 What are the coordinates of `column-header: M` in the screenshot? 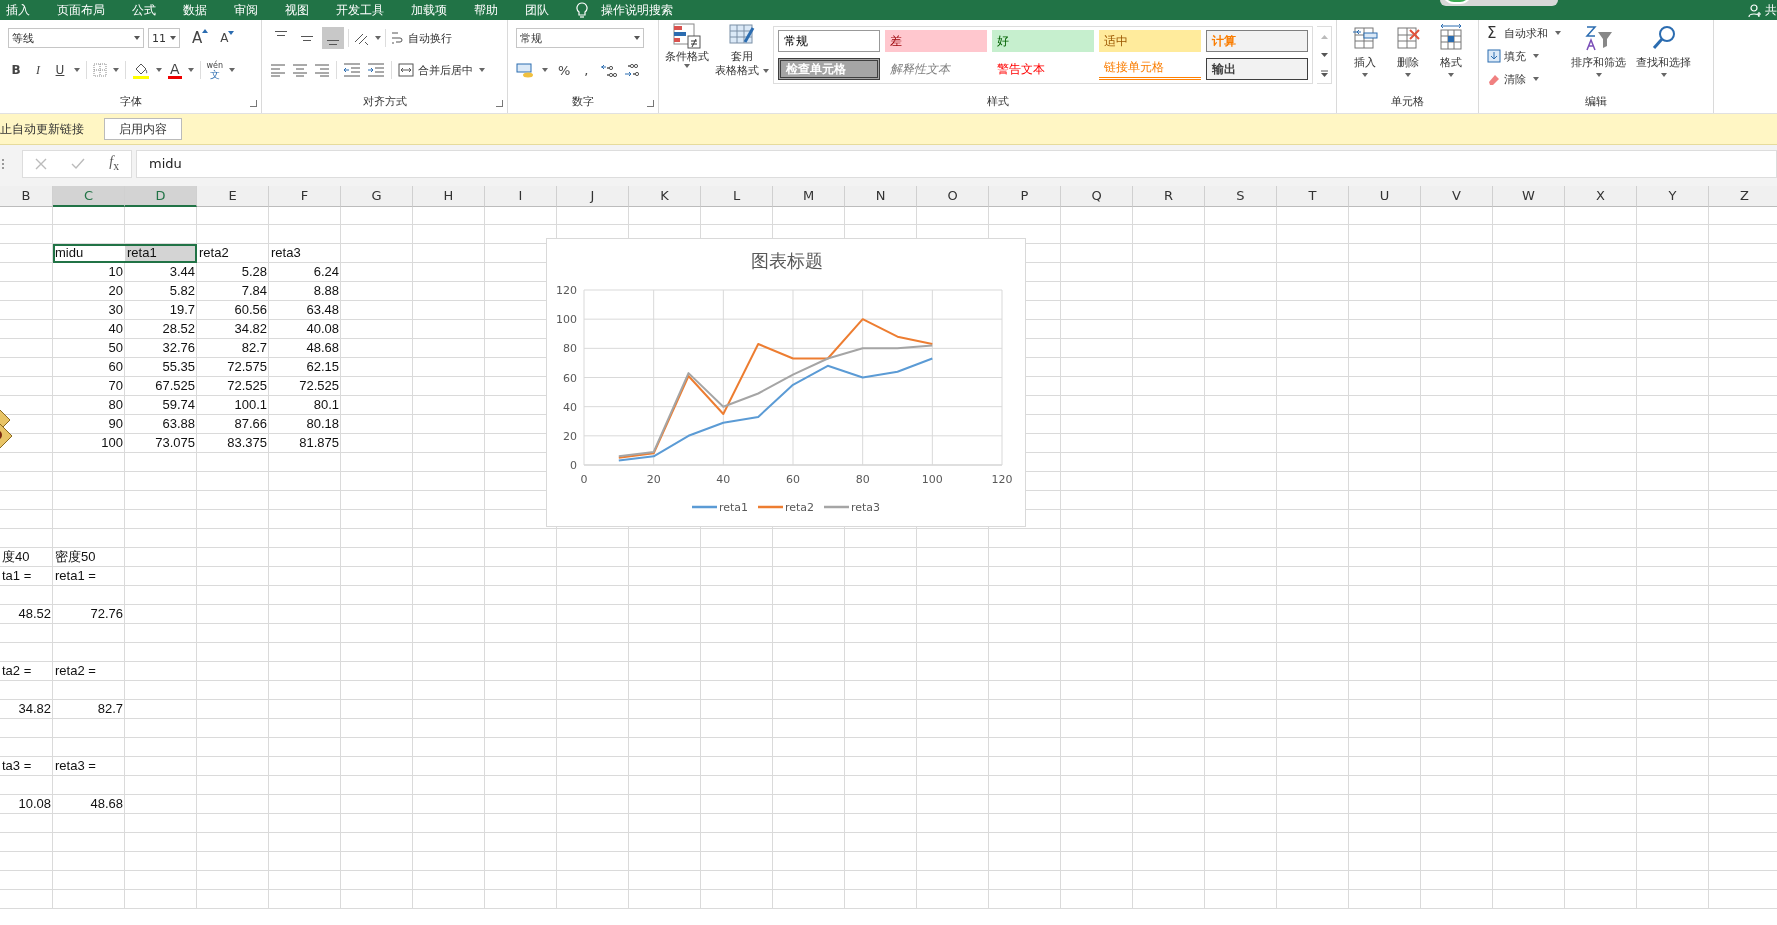 It's located at (809, 196).